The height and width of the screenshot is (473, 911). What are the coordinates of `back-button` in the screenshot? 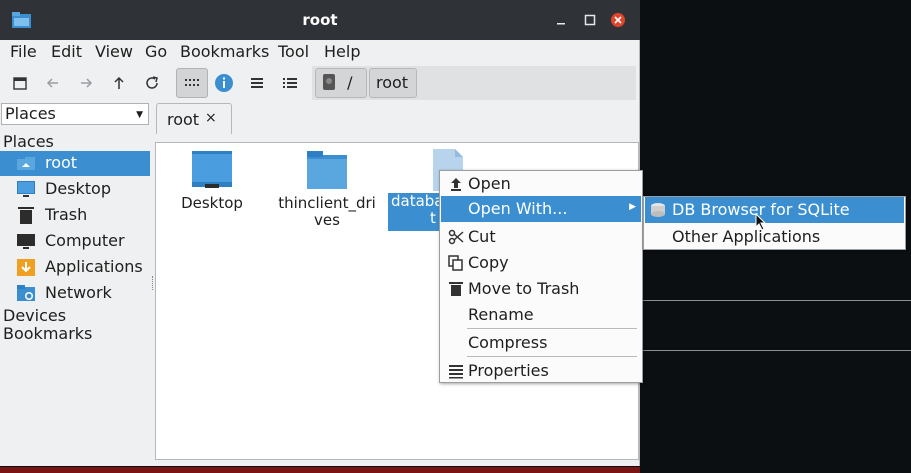 It's located at (53, 83).